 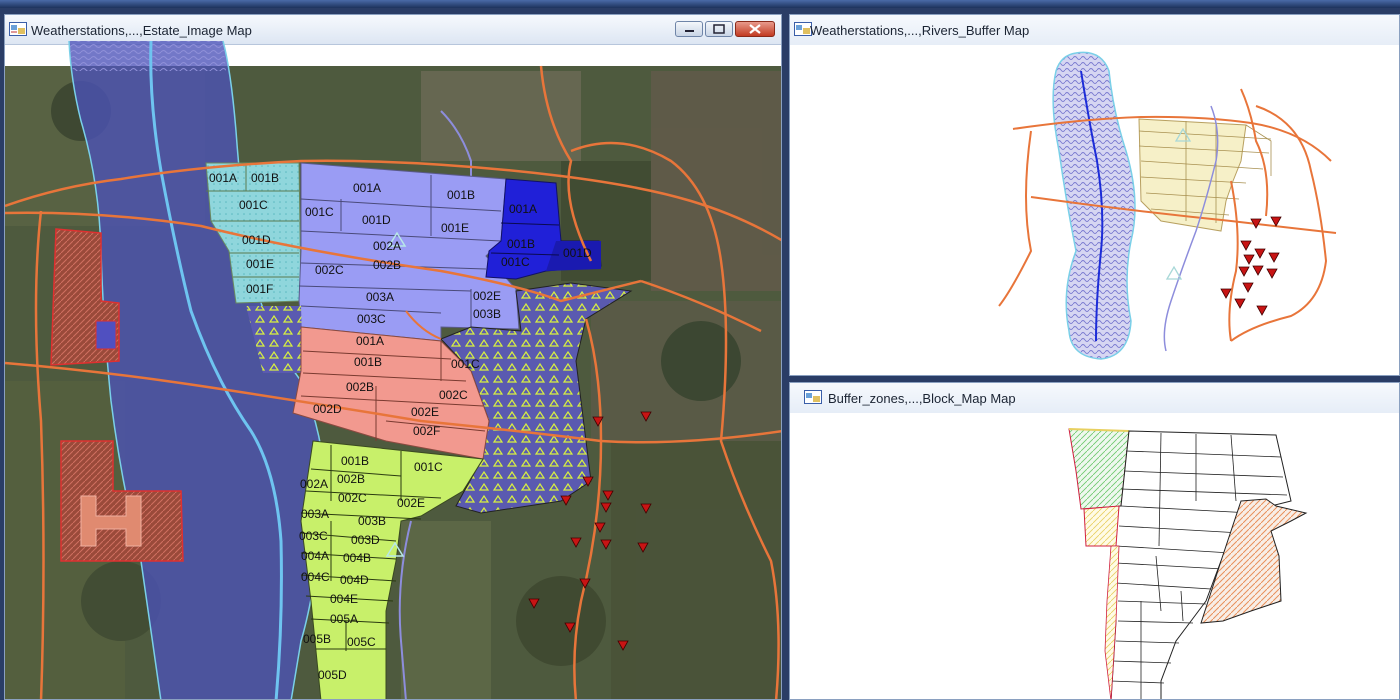 What do you see at coordinates (426, 431) in the screenshot?
I see `block-label: 002F` at bounding box center [426, 431].